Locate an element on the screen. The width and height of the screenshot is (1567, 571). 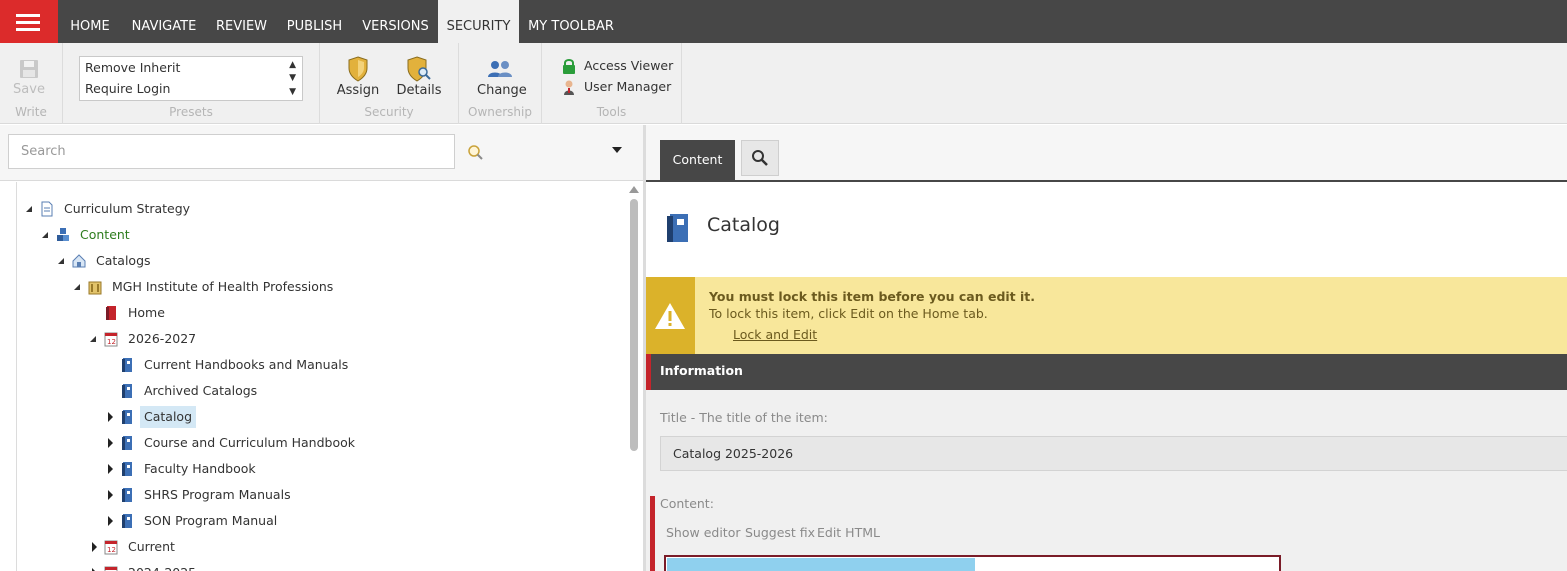
details-button: Details is located at coordinates (419, 80).